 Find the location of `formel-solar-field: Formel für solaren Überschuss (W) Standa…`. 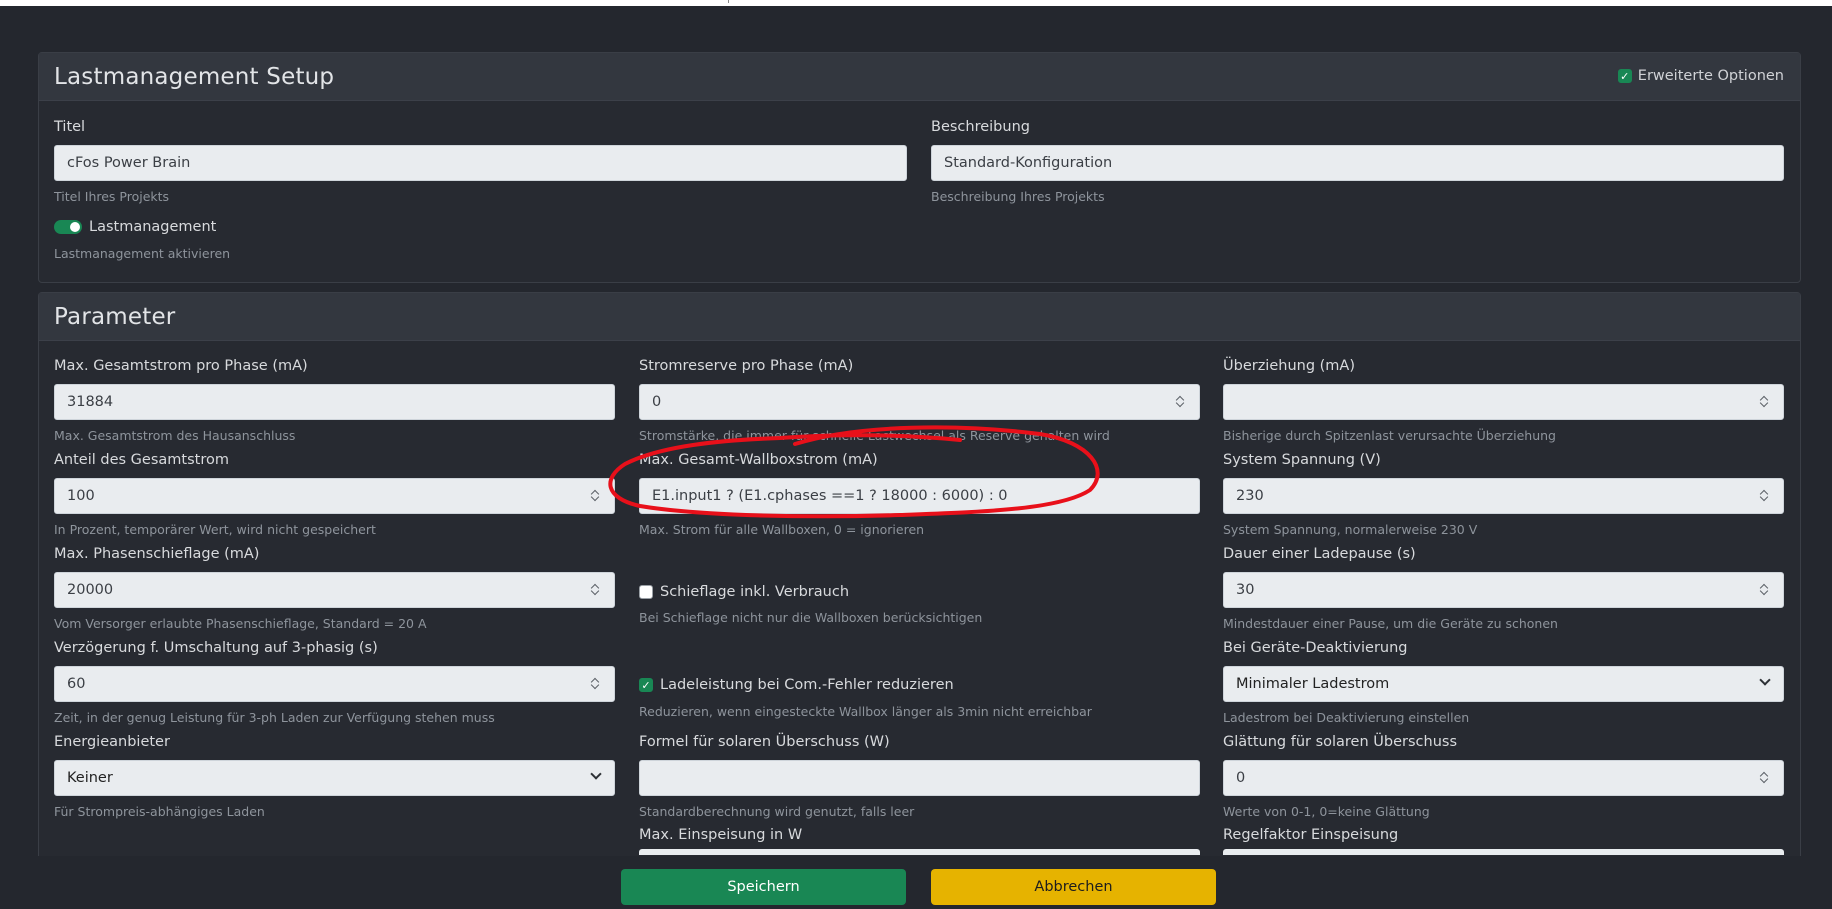

formel-solar-field: Formel für solaren Überschuss (W) Standa… is located at coordinates (919, 775).